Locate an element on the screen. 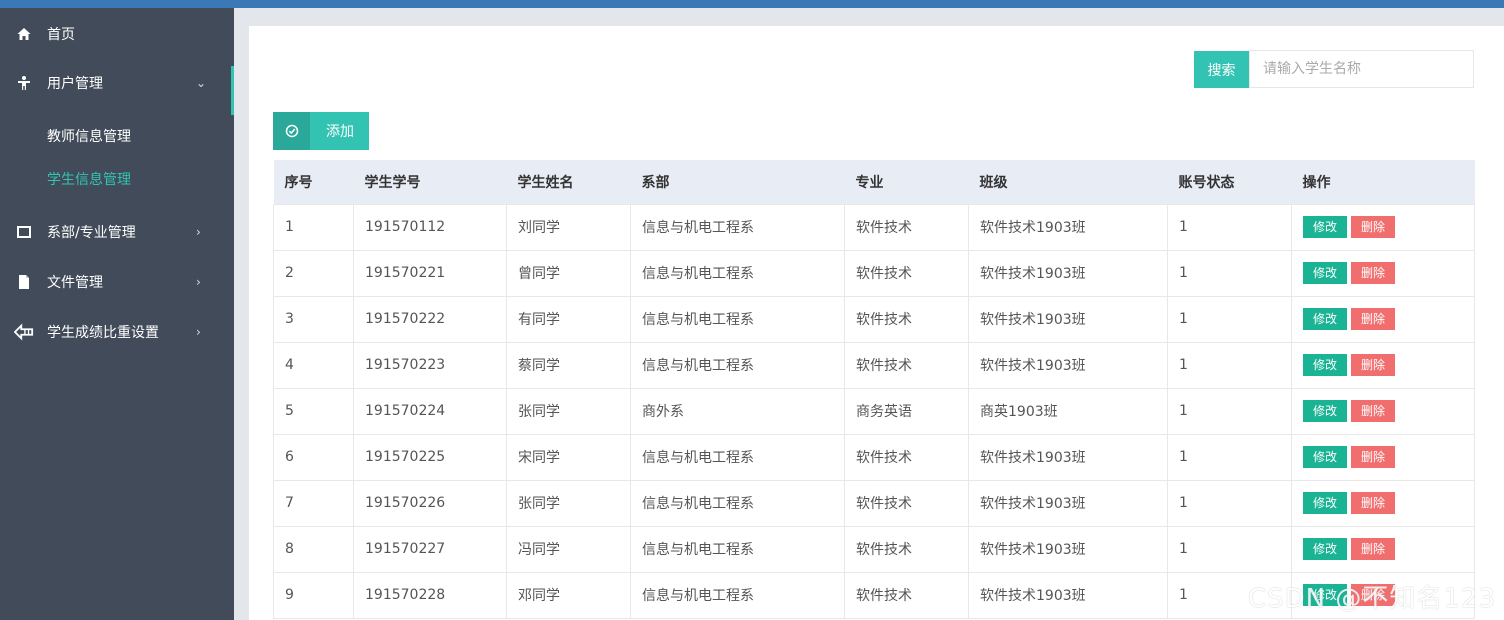 This screenshot has width=1504, height=620. student-id-cell: 191570221 is located at coordinates (430, 273).